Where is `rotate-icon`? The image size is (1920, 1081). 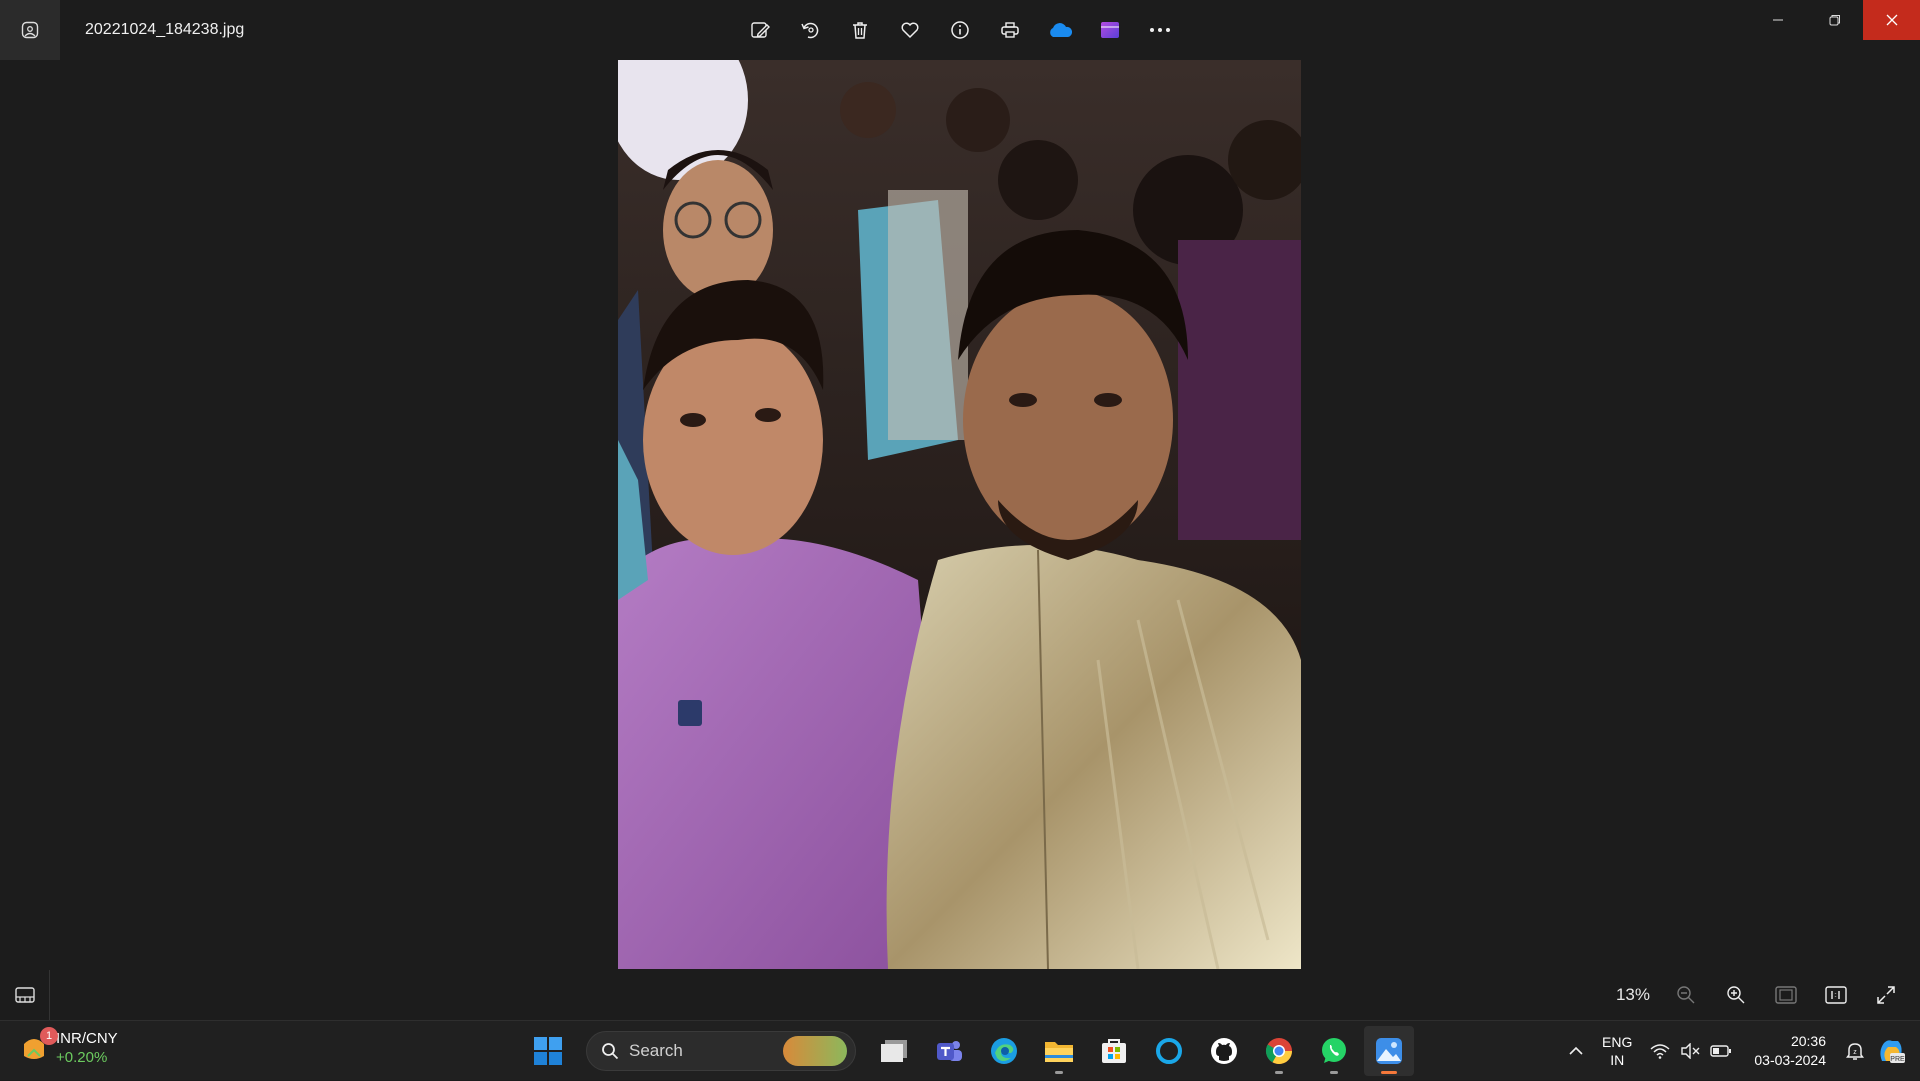
rotate-icon is located at coordinates (810, 30).